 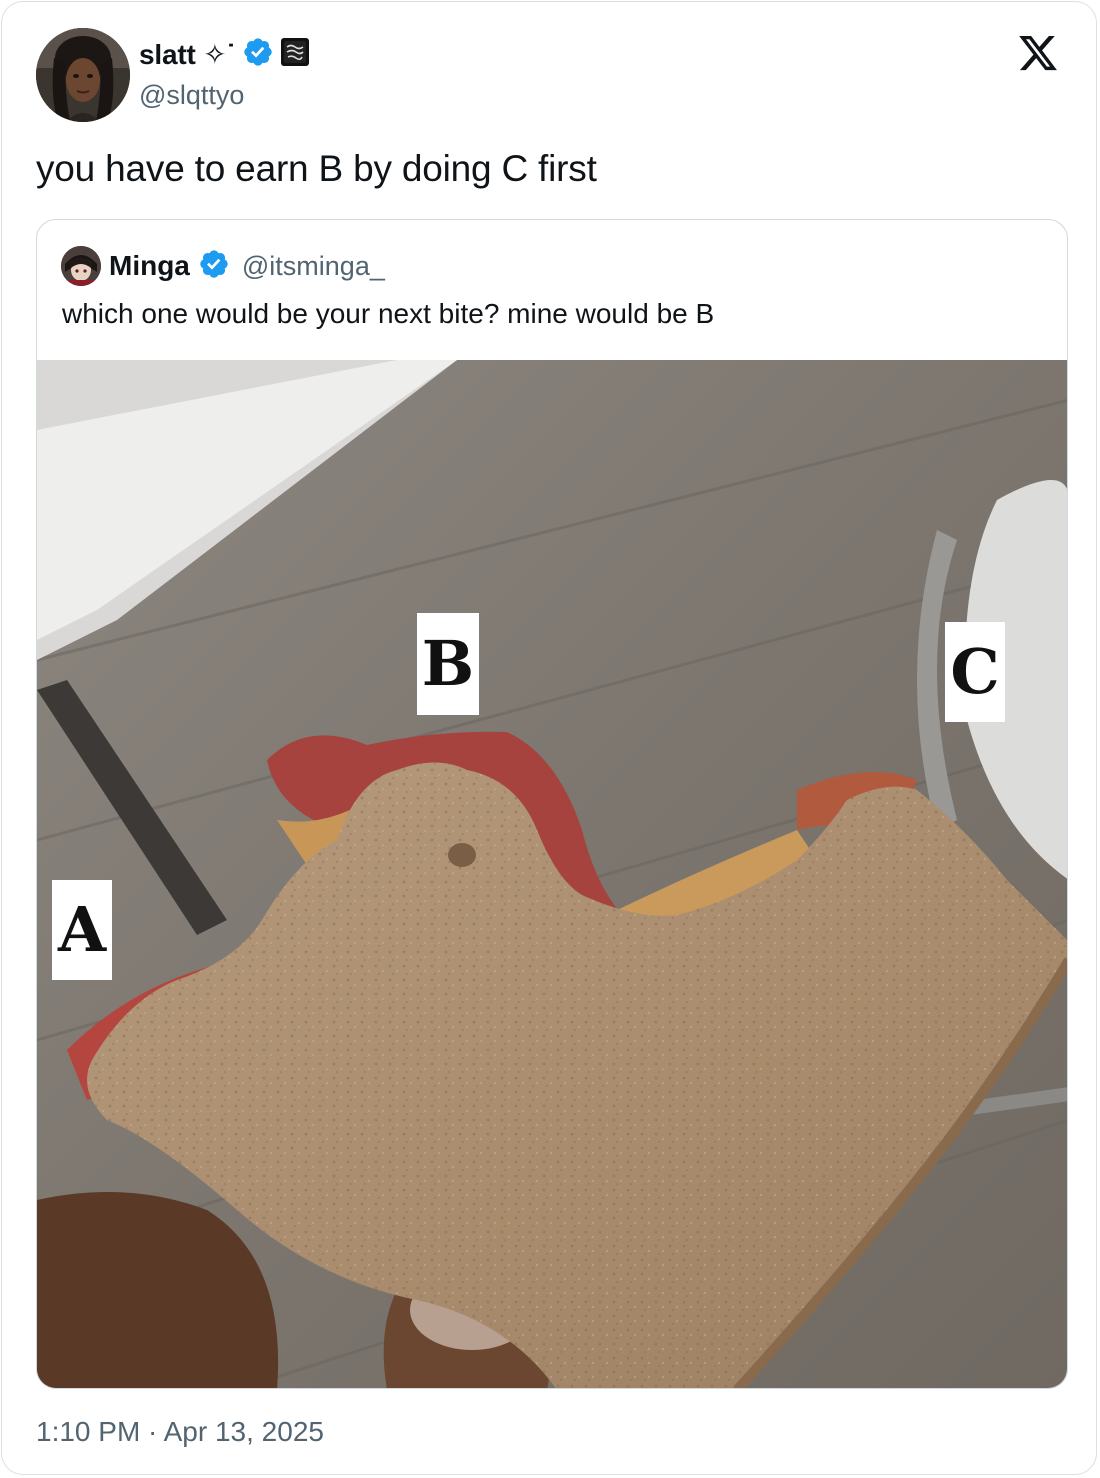 What do you see at coordinates (975, 672) in the screenshot?
I see `label-c: C` at bounding box center [975, 672].